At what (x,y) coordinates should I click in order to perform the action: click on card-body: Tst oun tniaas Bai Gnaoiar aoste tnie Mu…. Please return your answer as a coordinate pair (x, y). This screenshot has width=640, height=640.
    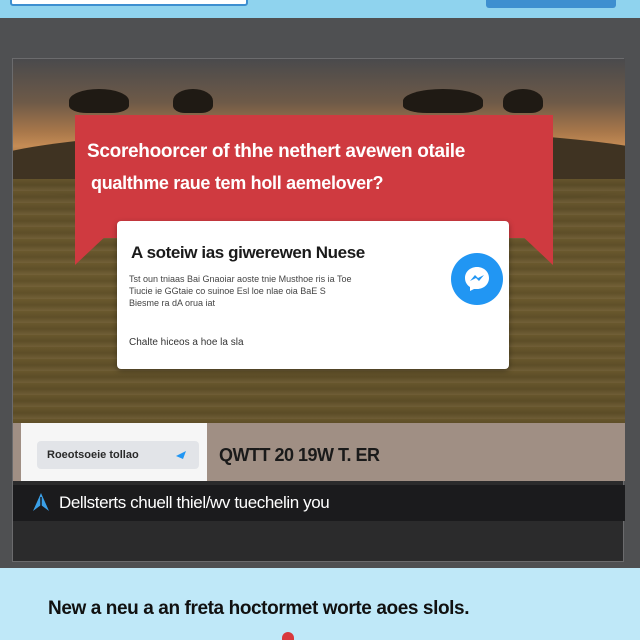
    Looking at the image, I should click on (284, 291).